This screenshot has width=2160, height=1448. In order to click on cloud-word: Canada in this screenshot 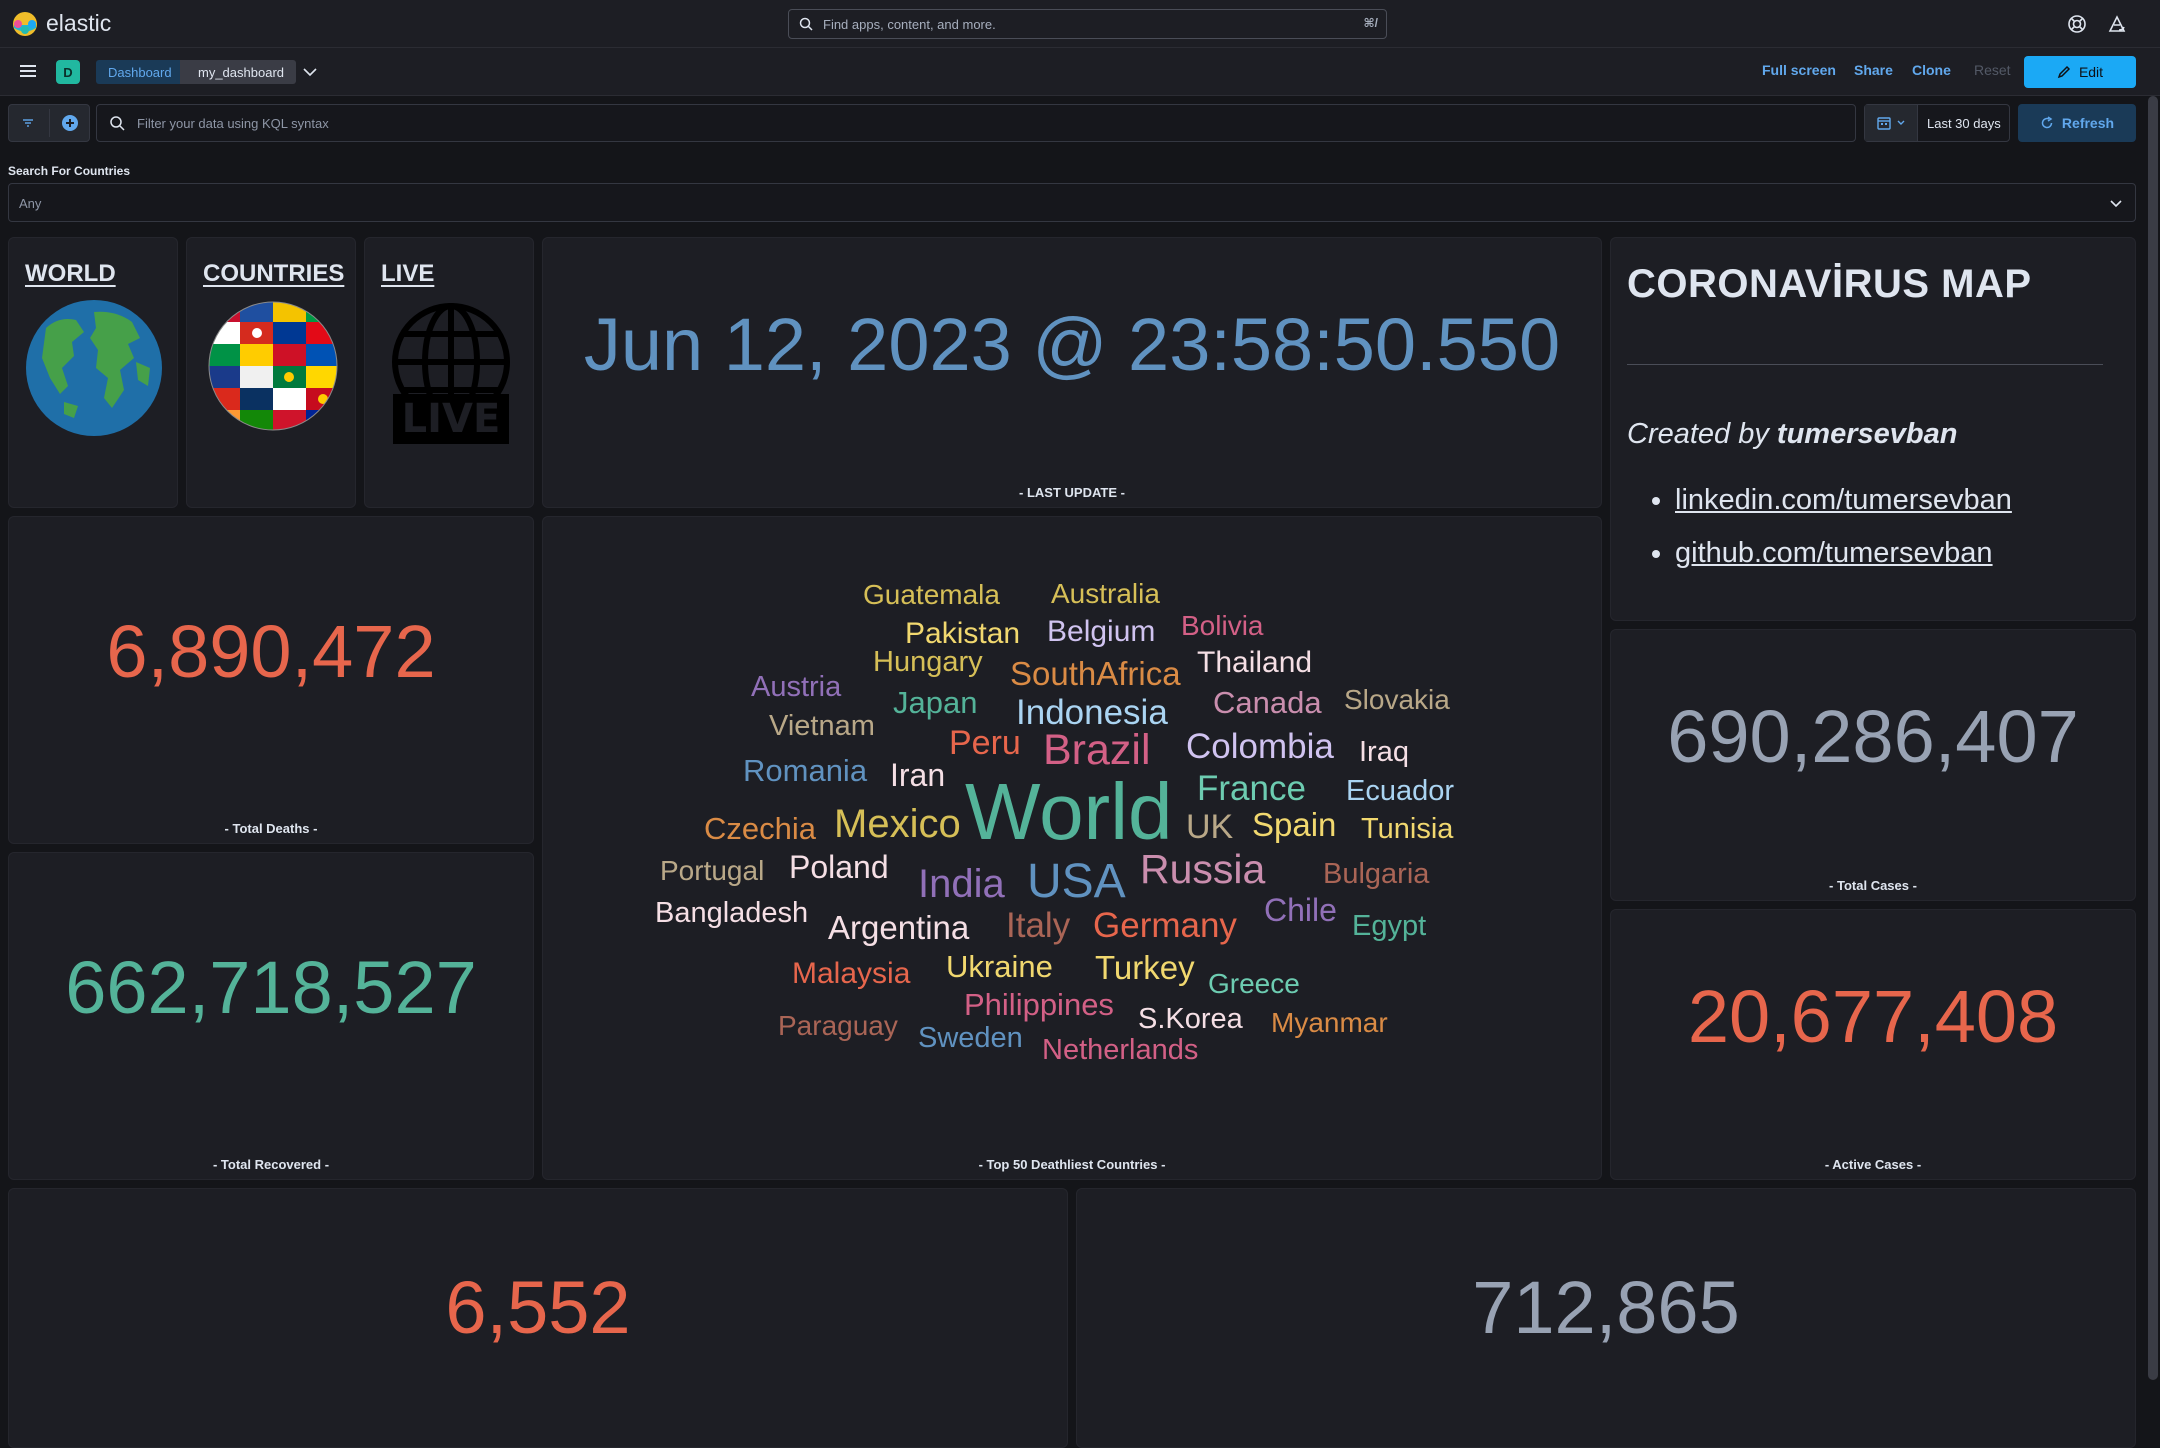, I will do `click(1267, 702)`.